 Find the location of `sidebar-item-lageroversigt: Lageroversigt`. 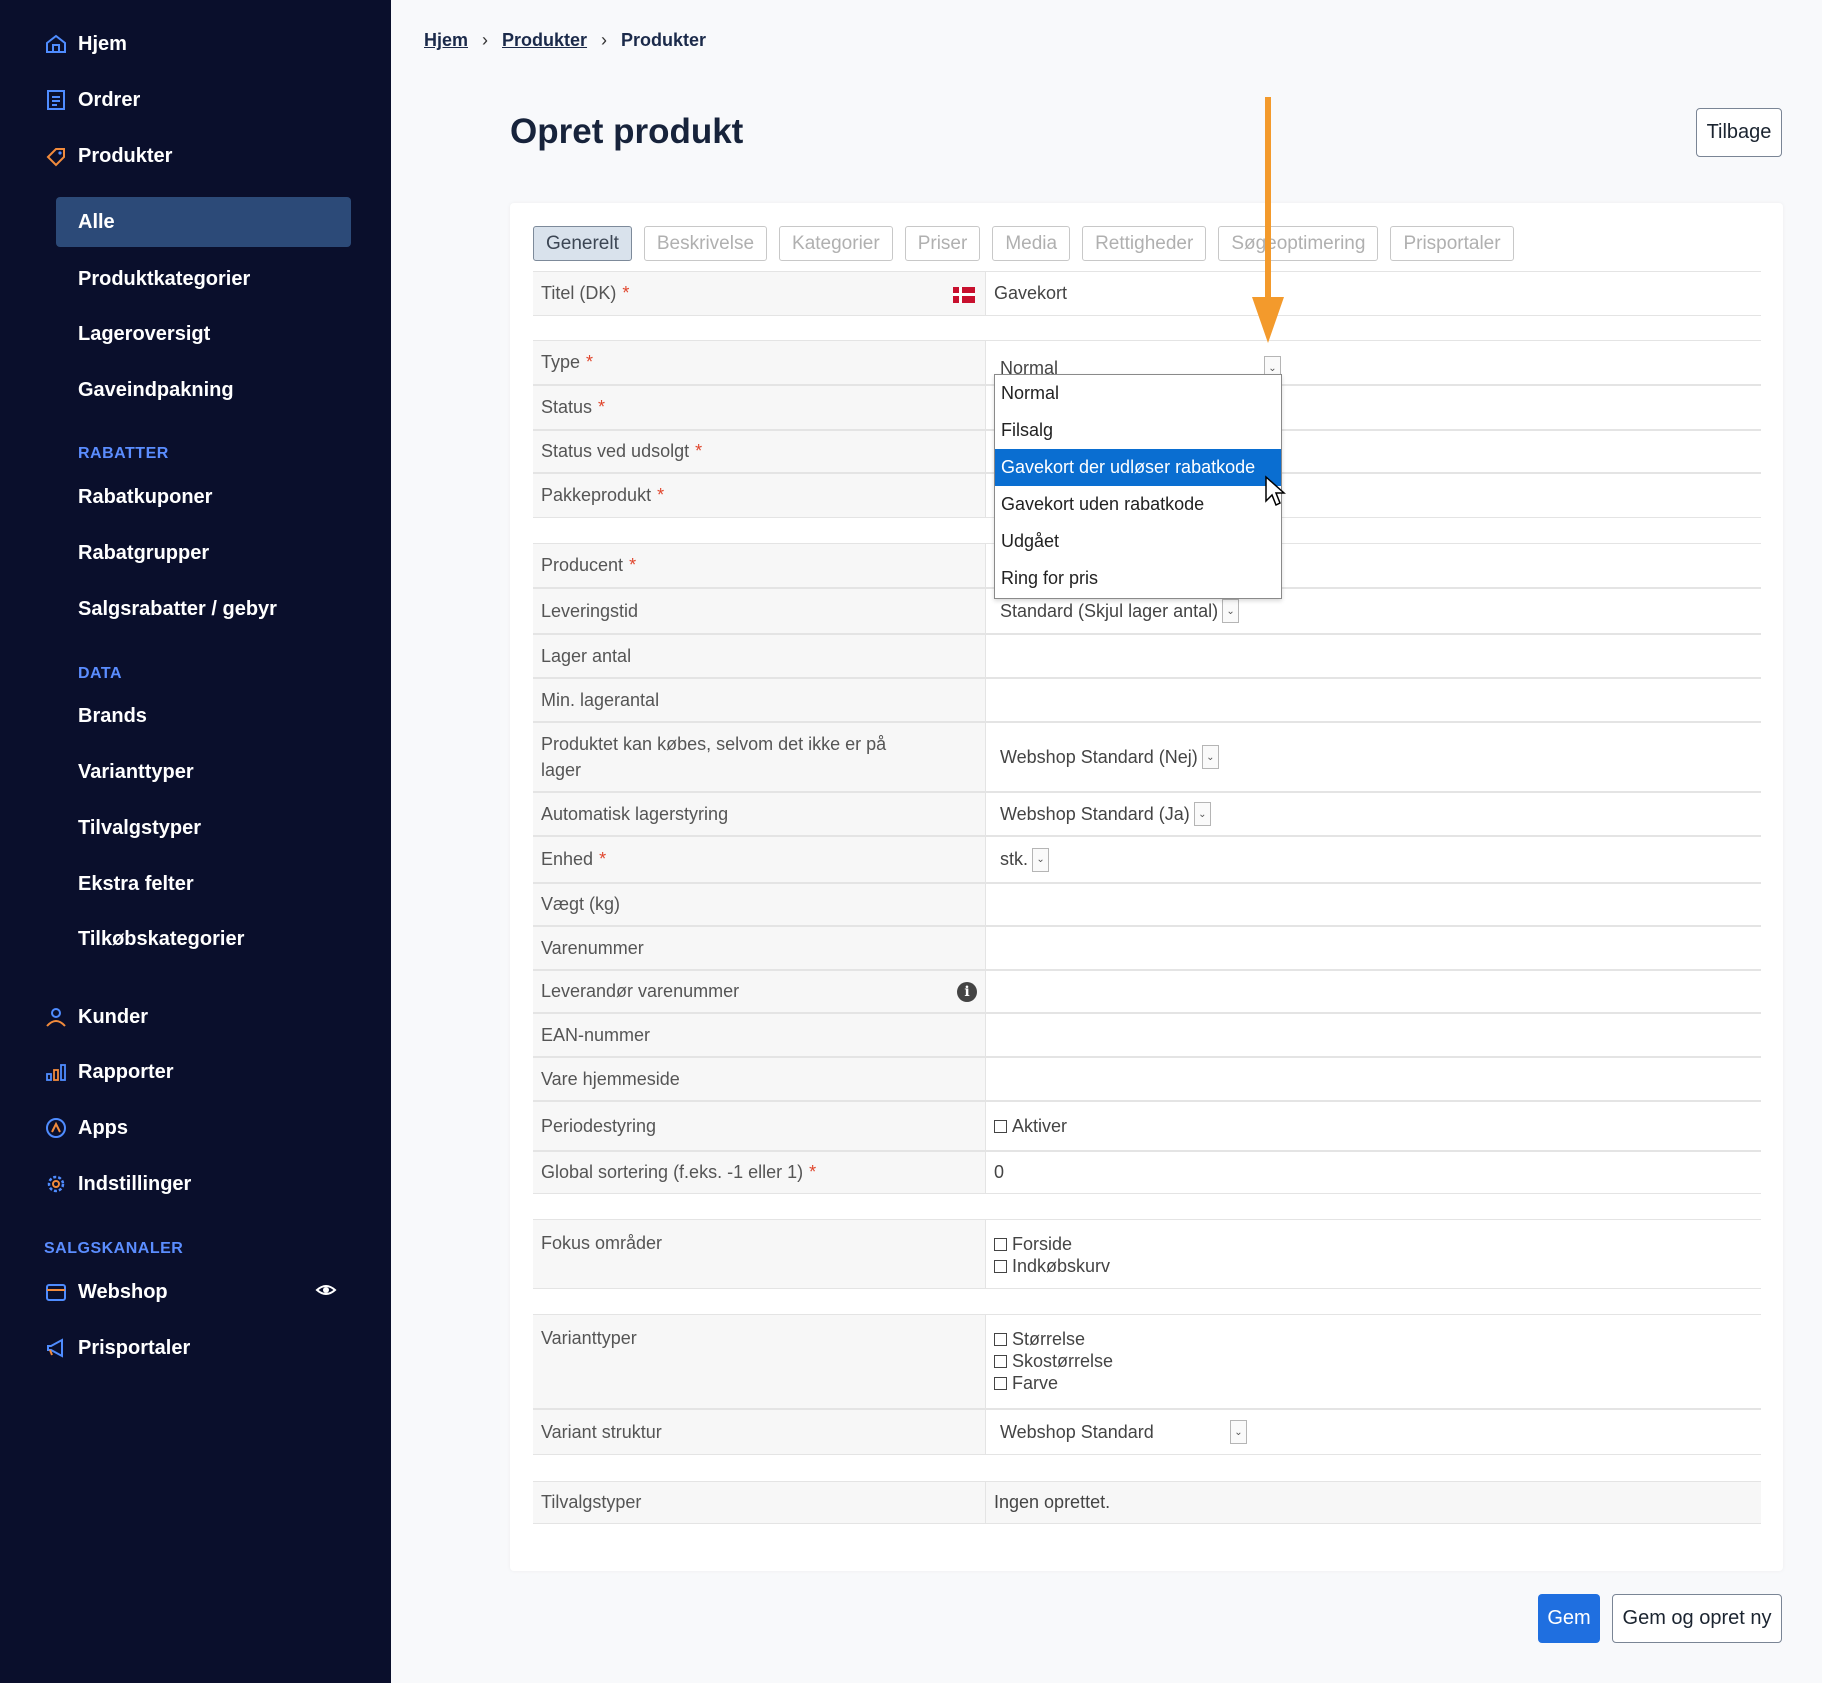

sidebar-item-lageroversigt: Lageroversigt is located at coordinates (144, 334).